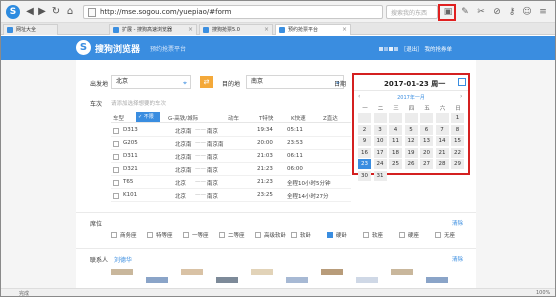 The height and width of the screenshot is (297, 556). What do you see at coordinates (231, 183) in the screenshot?
I see `table-row: T65 北京 南京 21:23 全程10小时5分钟 ——` at bounding box center [231, 183].